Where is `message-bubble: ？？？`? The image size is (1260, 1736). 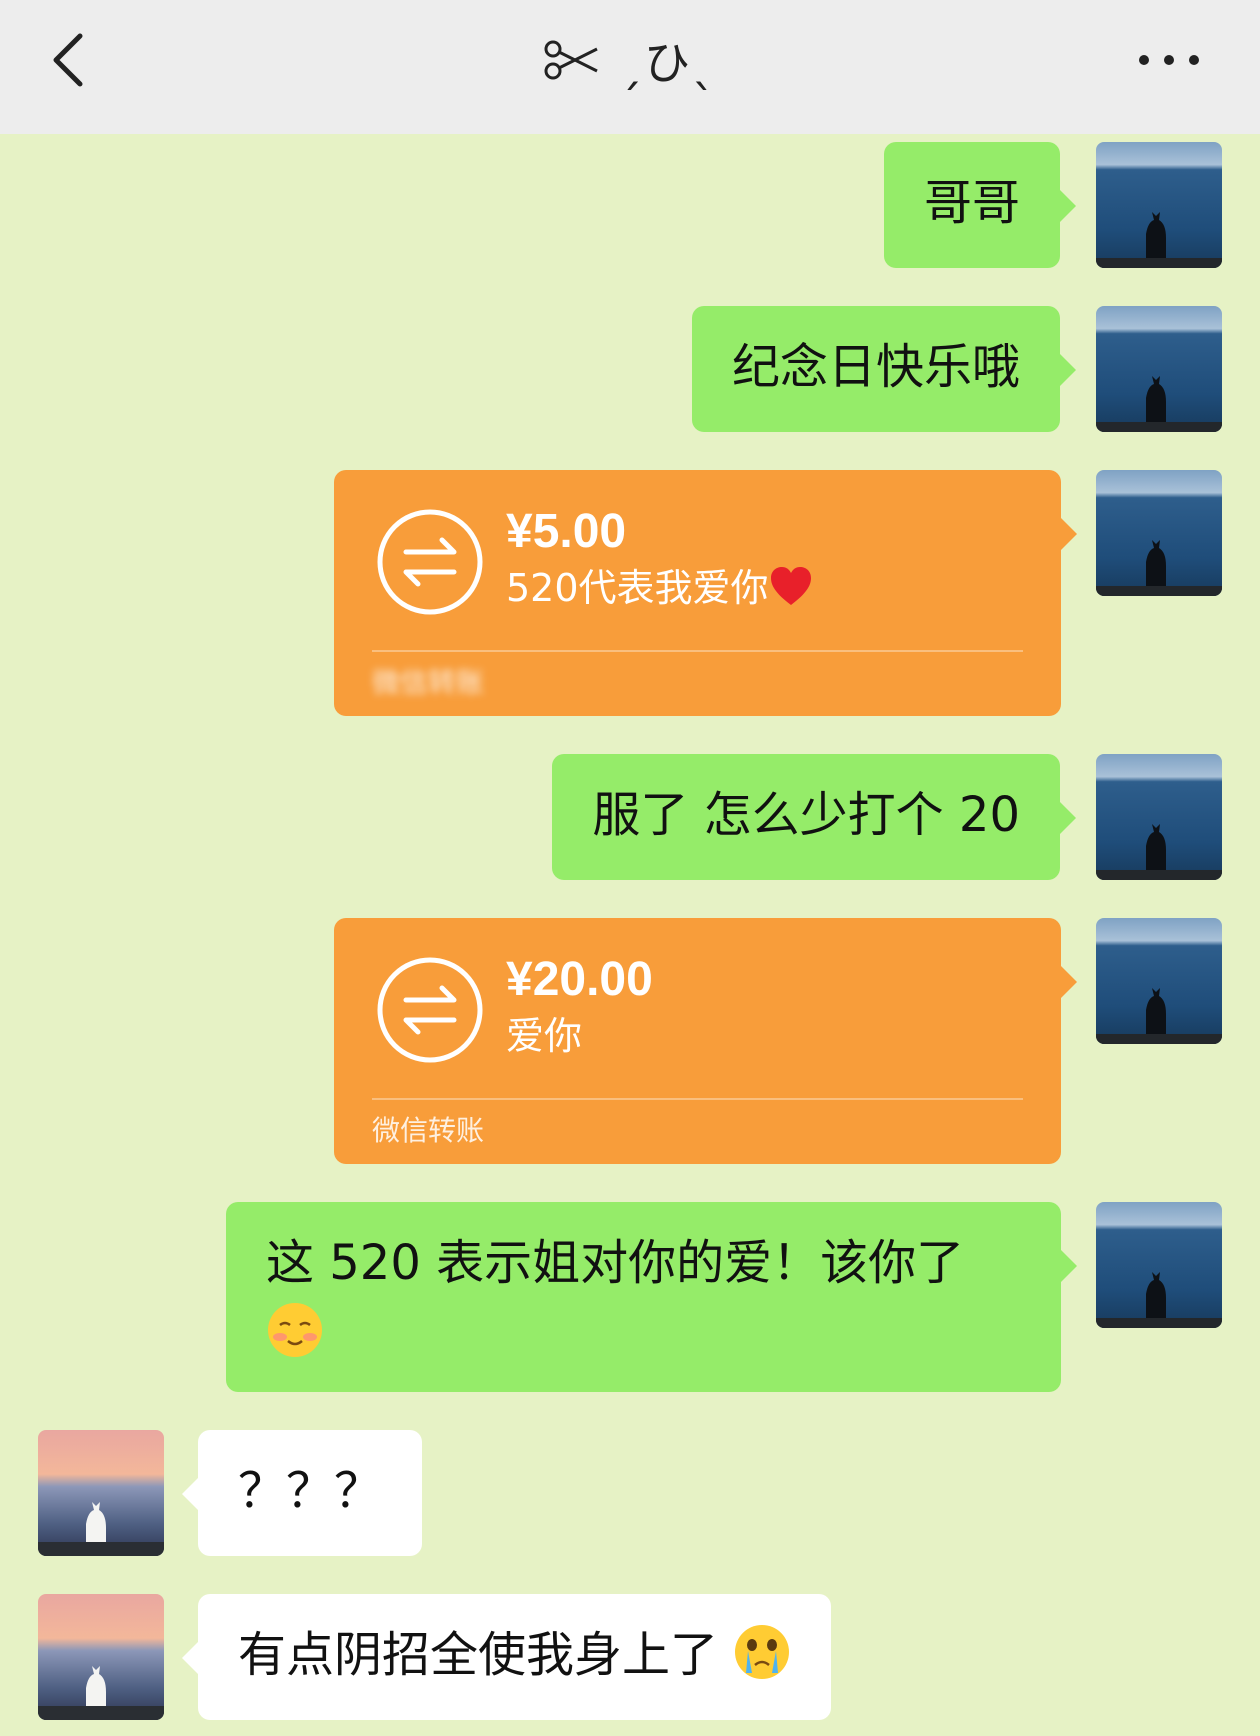
message-bubble: ？？？ is located at coordinates (302, 1493).